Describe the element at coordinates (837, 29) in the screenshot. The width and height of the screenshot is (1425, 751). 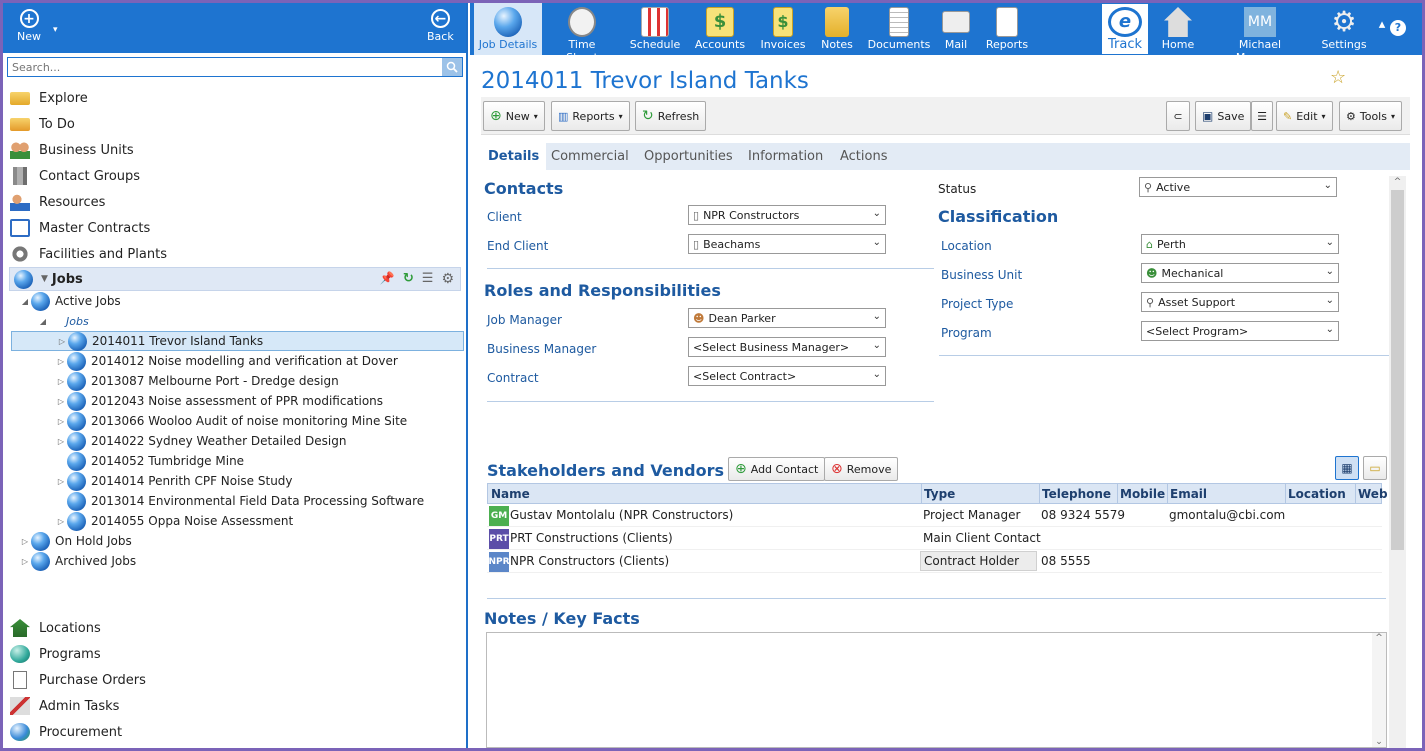
I see `tab-notes: Notes` at that location.